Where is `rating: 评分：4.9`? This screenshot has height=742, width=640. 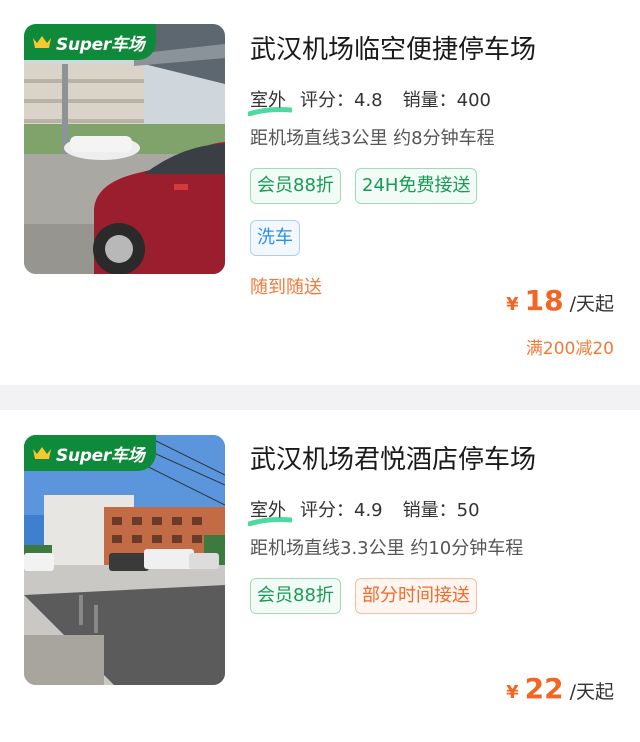 rating: 评分：4.9 is located at coordinates (341, 509).